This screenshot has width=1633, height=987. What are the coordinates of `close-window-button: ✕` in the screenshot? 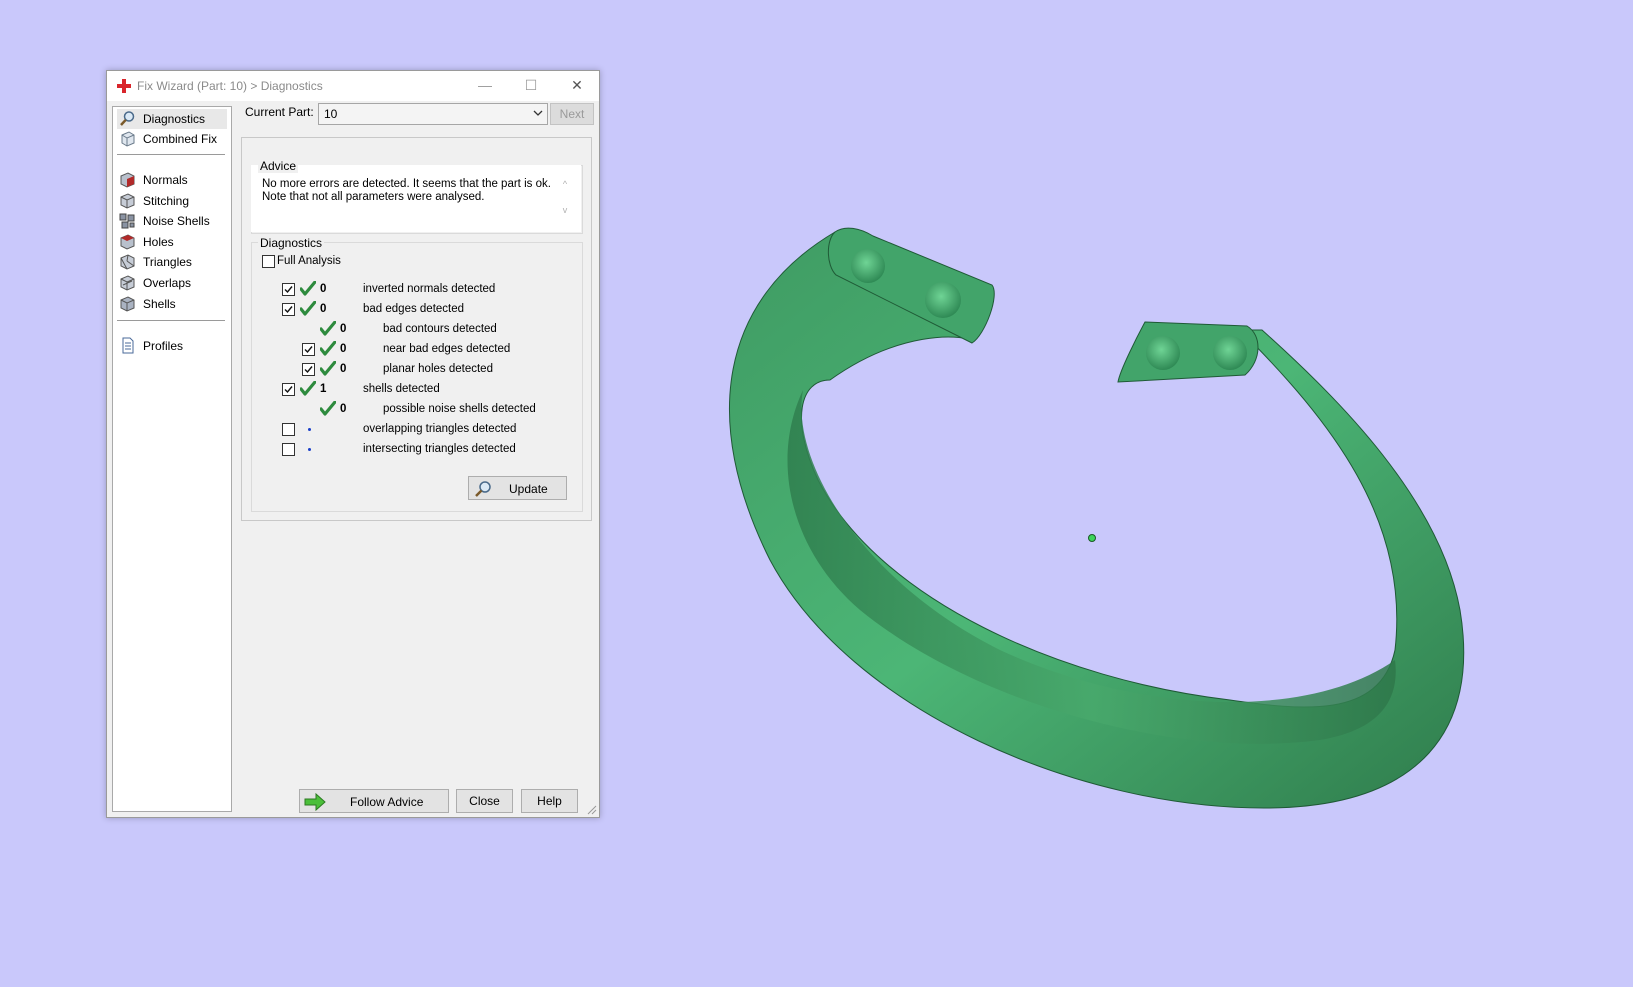 It's located at (577, 86).